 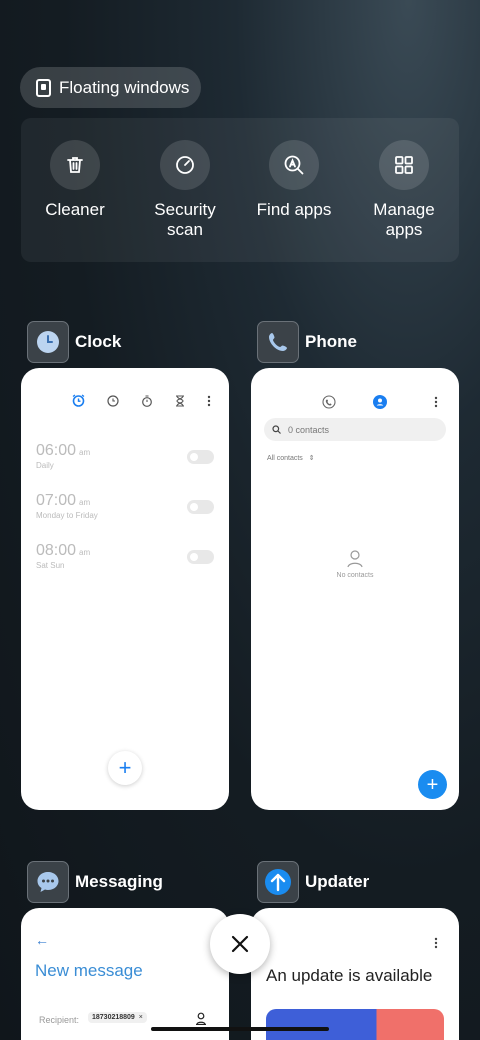 I want to click on updater-app-header: Updater, so click(x=313, y=882).